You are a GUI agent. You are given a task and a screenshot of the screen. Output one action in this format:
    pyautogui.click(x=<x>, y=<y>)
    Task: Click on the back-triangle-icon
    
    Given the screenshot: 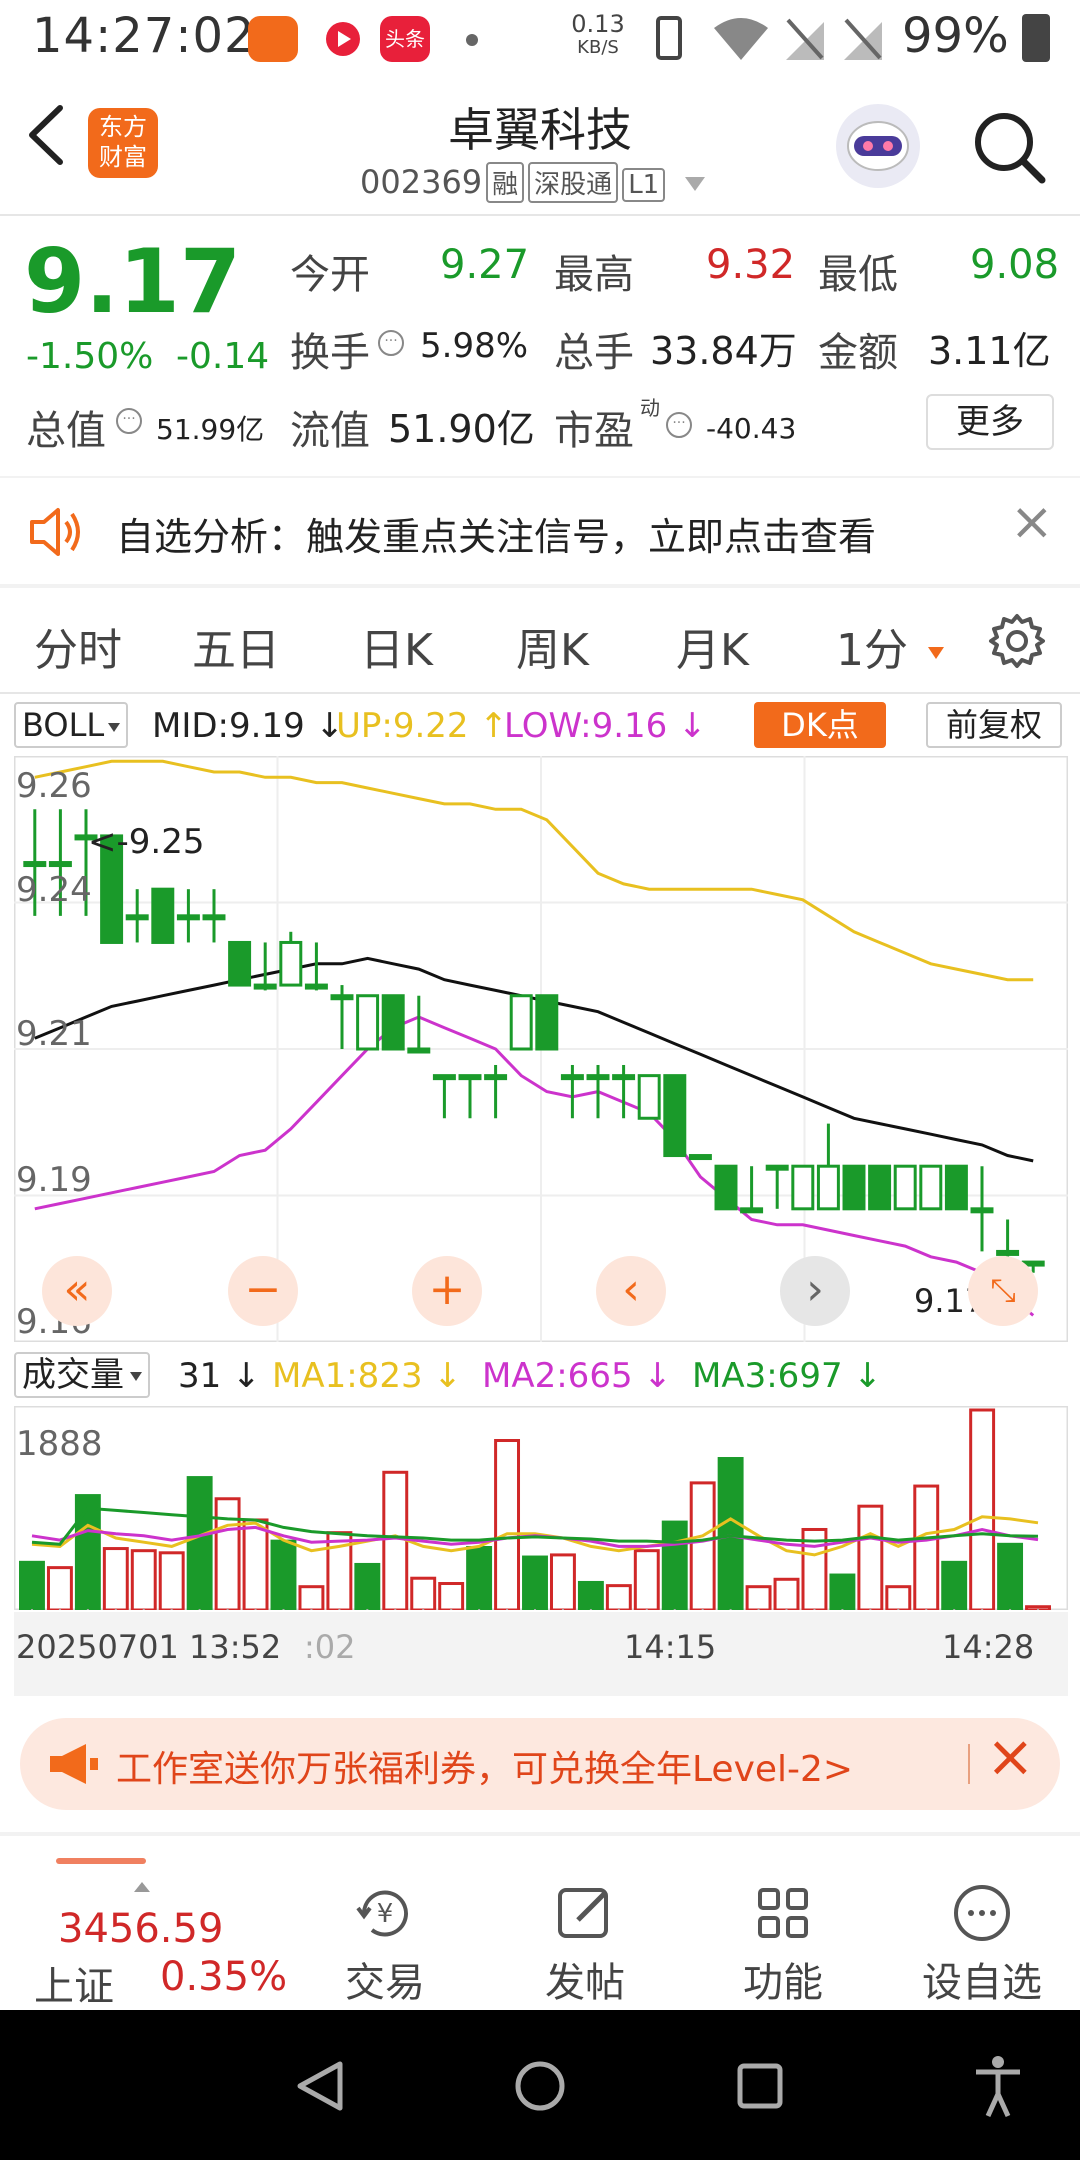 What is the action you would take?
    pyautogui.click(x=320, y=2086)
    